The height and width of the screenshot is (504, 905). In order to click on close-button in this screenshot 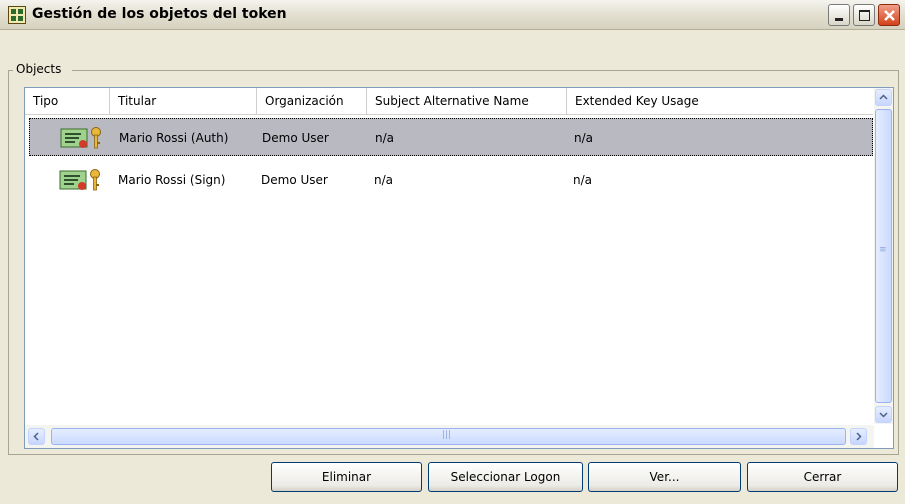, I will do `click(889, 15)`.